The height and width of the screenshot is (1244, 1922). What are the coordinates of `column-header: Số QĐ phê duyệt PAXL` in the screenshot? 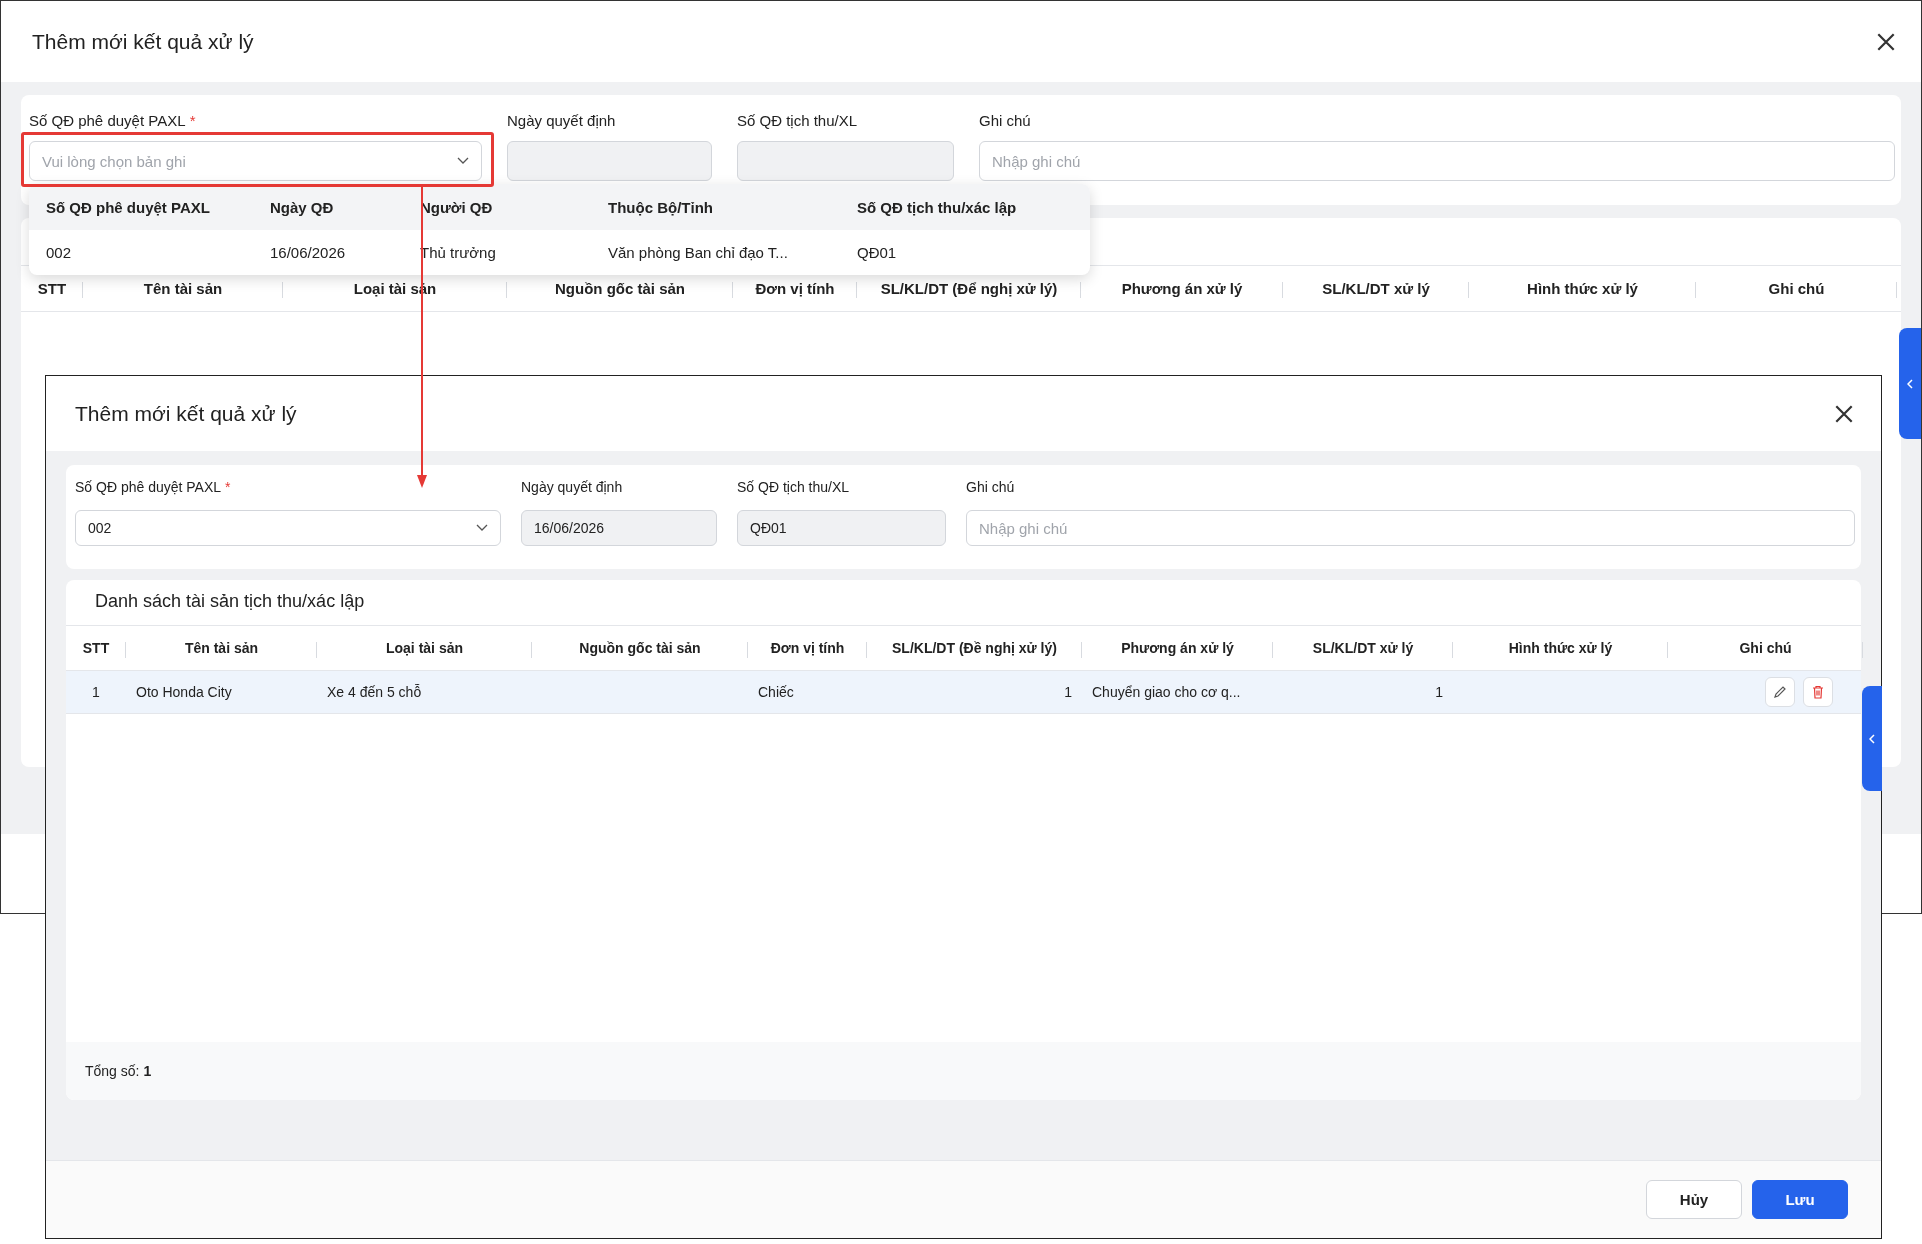 It's located at (128, 207).